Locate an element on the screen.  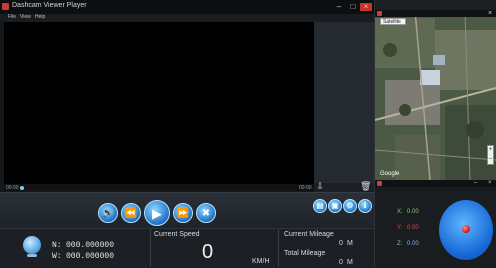
volume-icon: 🔊 is located at coordinates (108, 213).